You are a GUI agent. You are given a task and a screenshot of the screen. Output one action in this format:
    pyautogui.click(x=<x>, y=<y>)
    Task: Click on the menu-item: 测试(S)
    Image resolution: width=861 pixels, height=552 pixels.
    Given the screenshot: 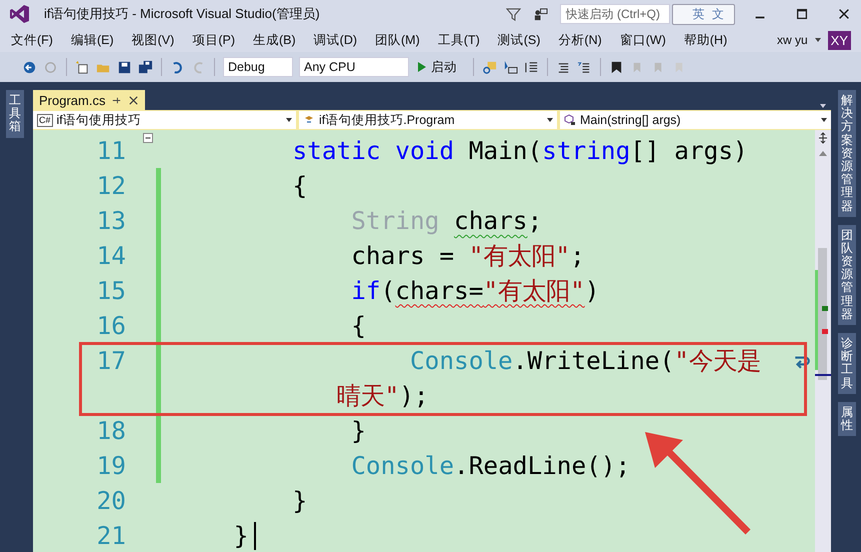 What is the action you would take?
    pyautogui.click(x=520, y=40)
    